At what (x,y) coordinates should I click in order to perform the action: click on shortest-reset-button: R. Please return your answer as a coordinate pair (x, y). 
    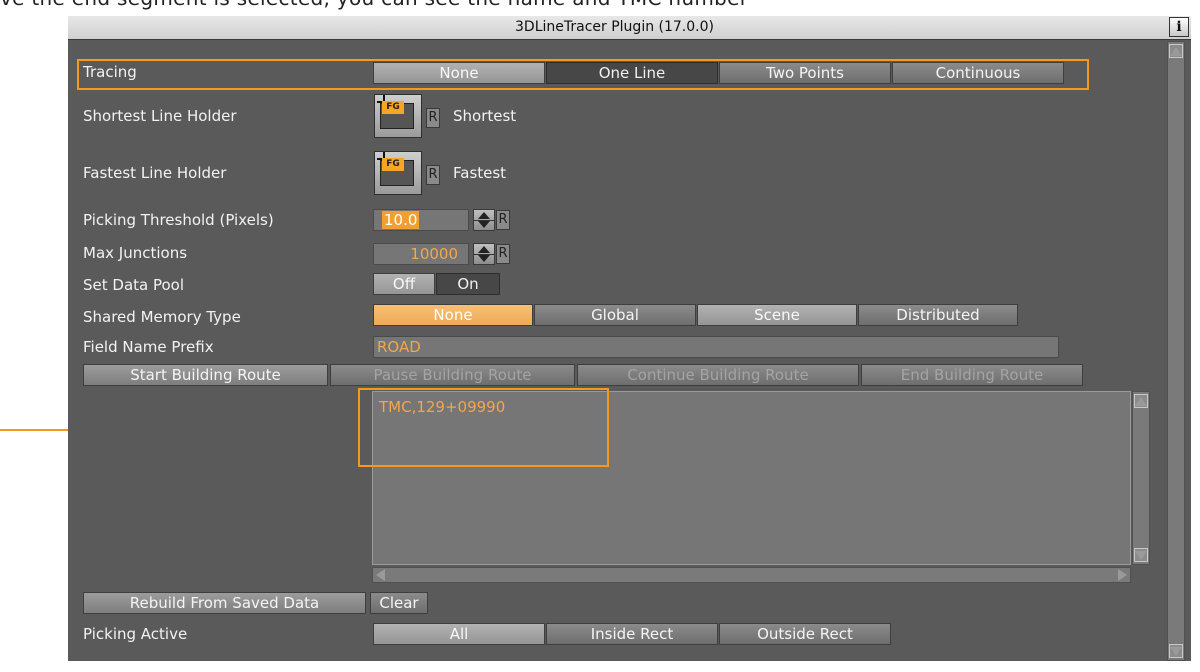
    Looking at the image, I should click on (433, 118).